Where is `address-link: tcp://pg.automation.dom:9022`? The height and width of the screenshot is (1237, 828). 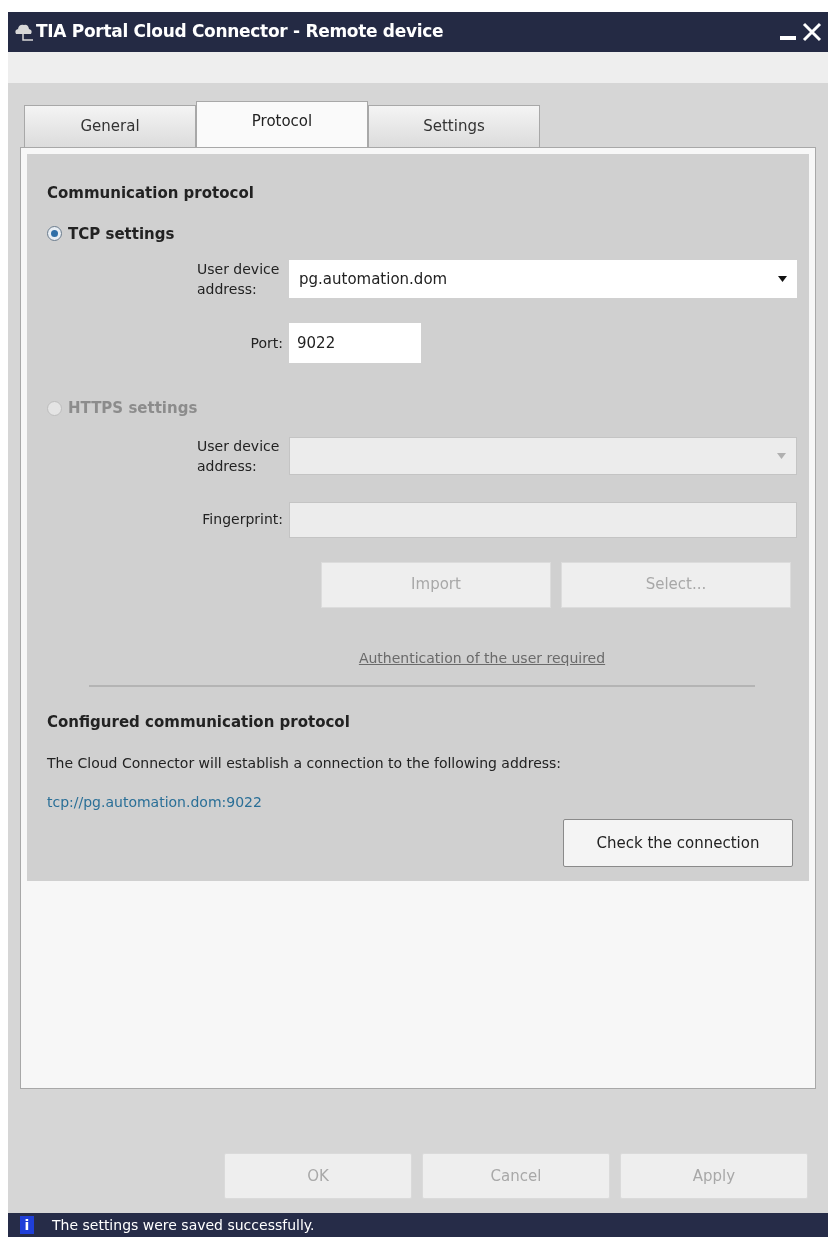
address-link: tcp://pg.automation.dom:9022 is located at coordinates (422, 802).